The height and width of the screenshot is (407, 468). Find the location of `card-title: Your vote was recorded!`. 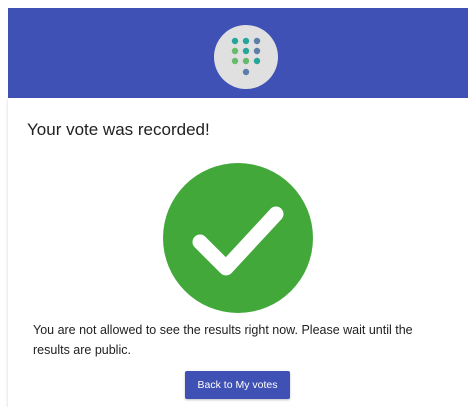

card-title: Your vote was recorded! is located at coordinates (118, 129).